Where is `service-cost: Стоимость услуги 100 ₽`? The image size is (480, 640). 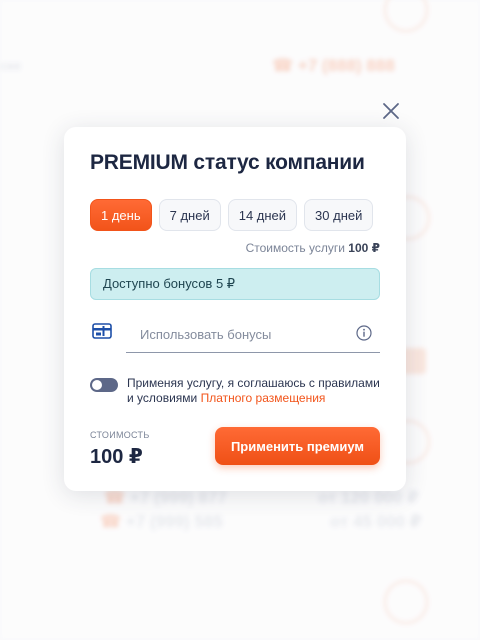 service-cost: Стоимость услуги 100 ₽ is located at coordinates (313, 248).